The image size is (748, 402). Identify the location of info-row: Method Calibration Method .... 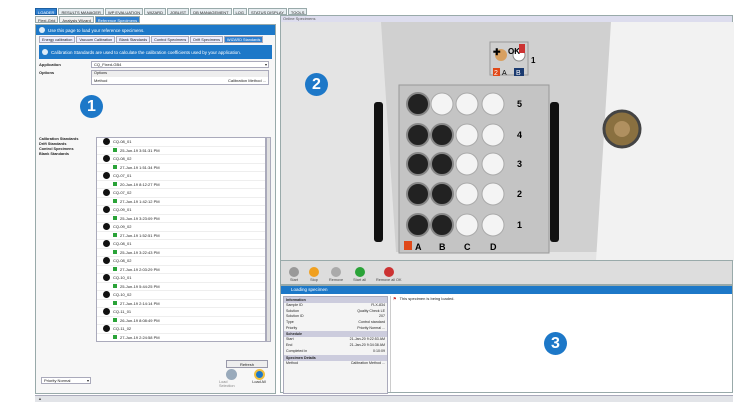
(335, 364).